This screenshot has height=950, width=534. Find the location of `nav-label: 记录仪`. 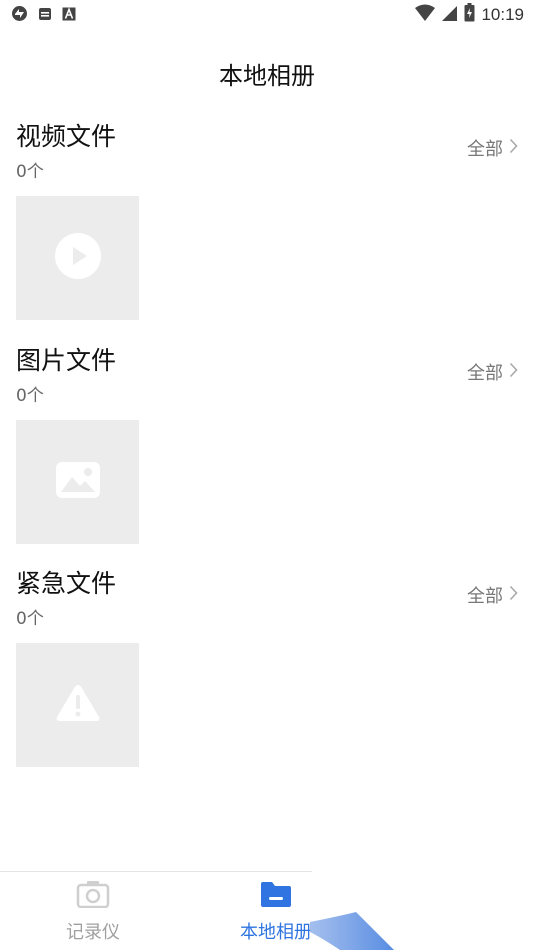

nav-label: 记录仪 is located at coordinates (93, 932).